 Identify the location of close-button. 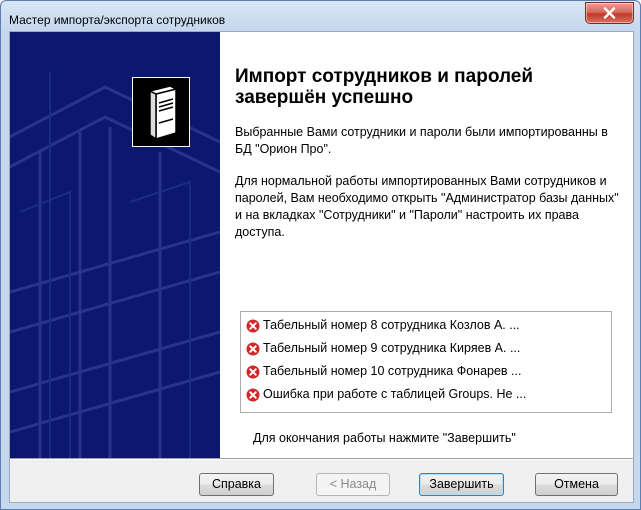
(609, 13).